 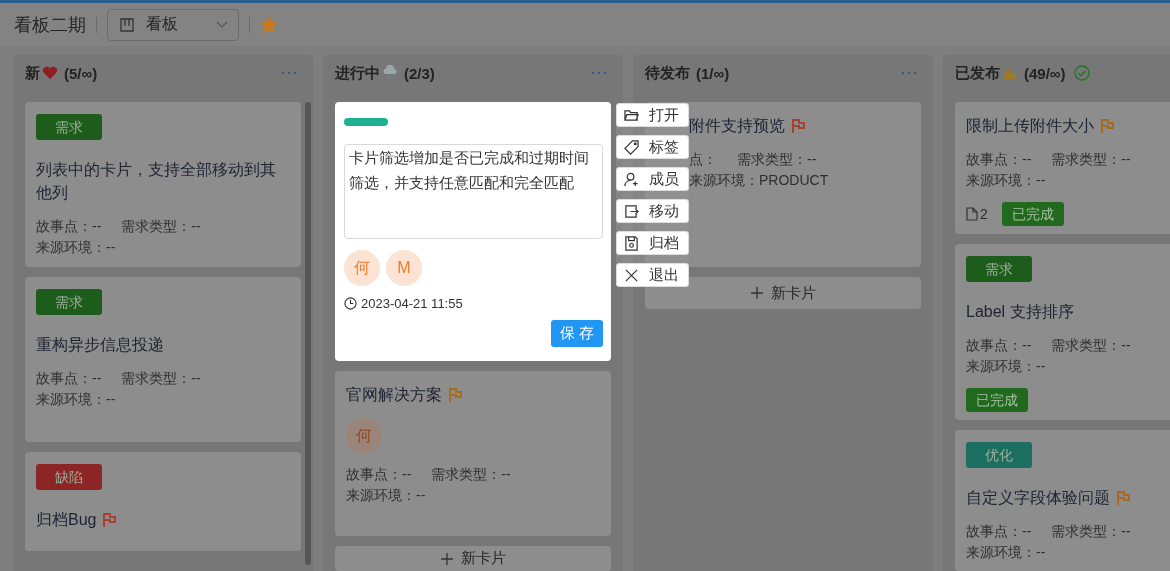 I want to click on view-select: 看板, so click(x=173, y=24).